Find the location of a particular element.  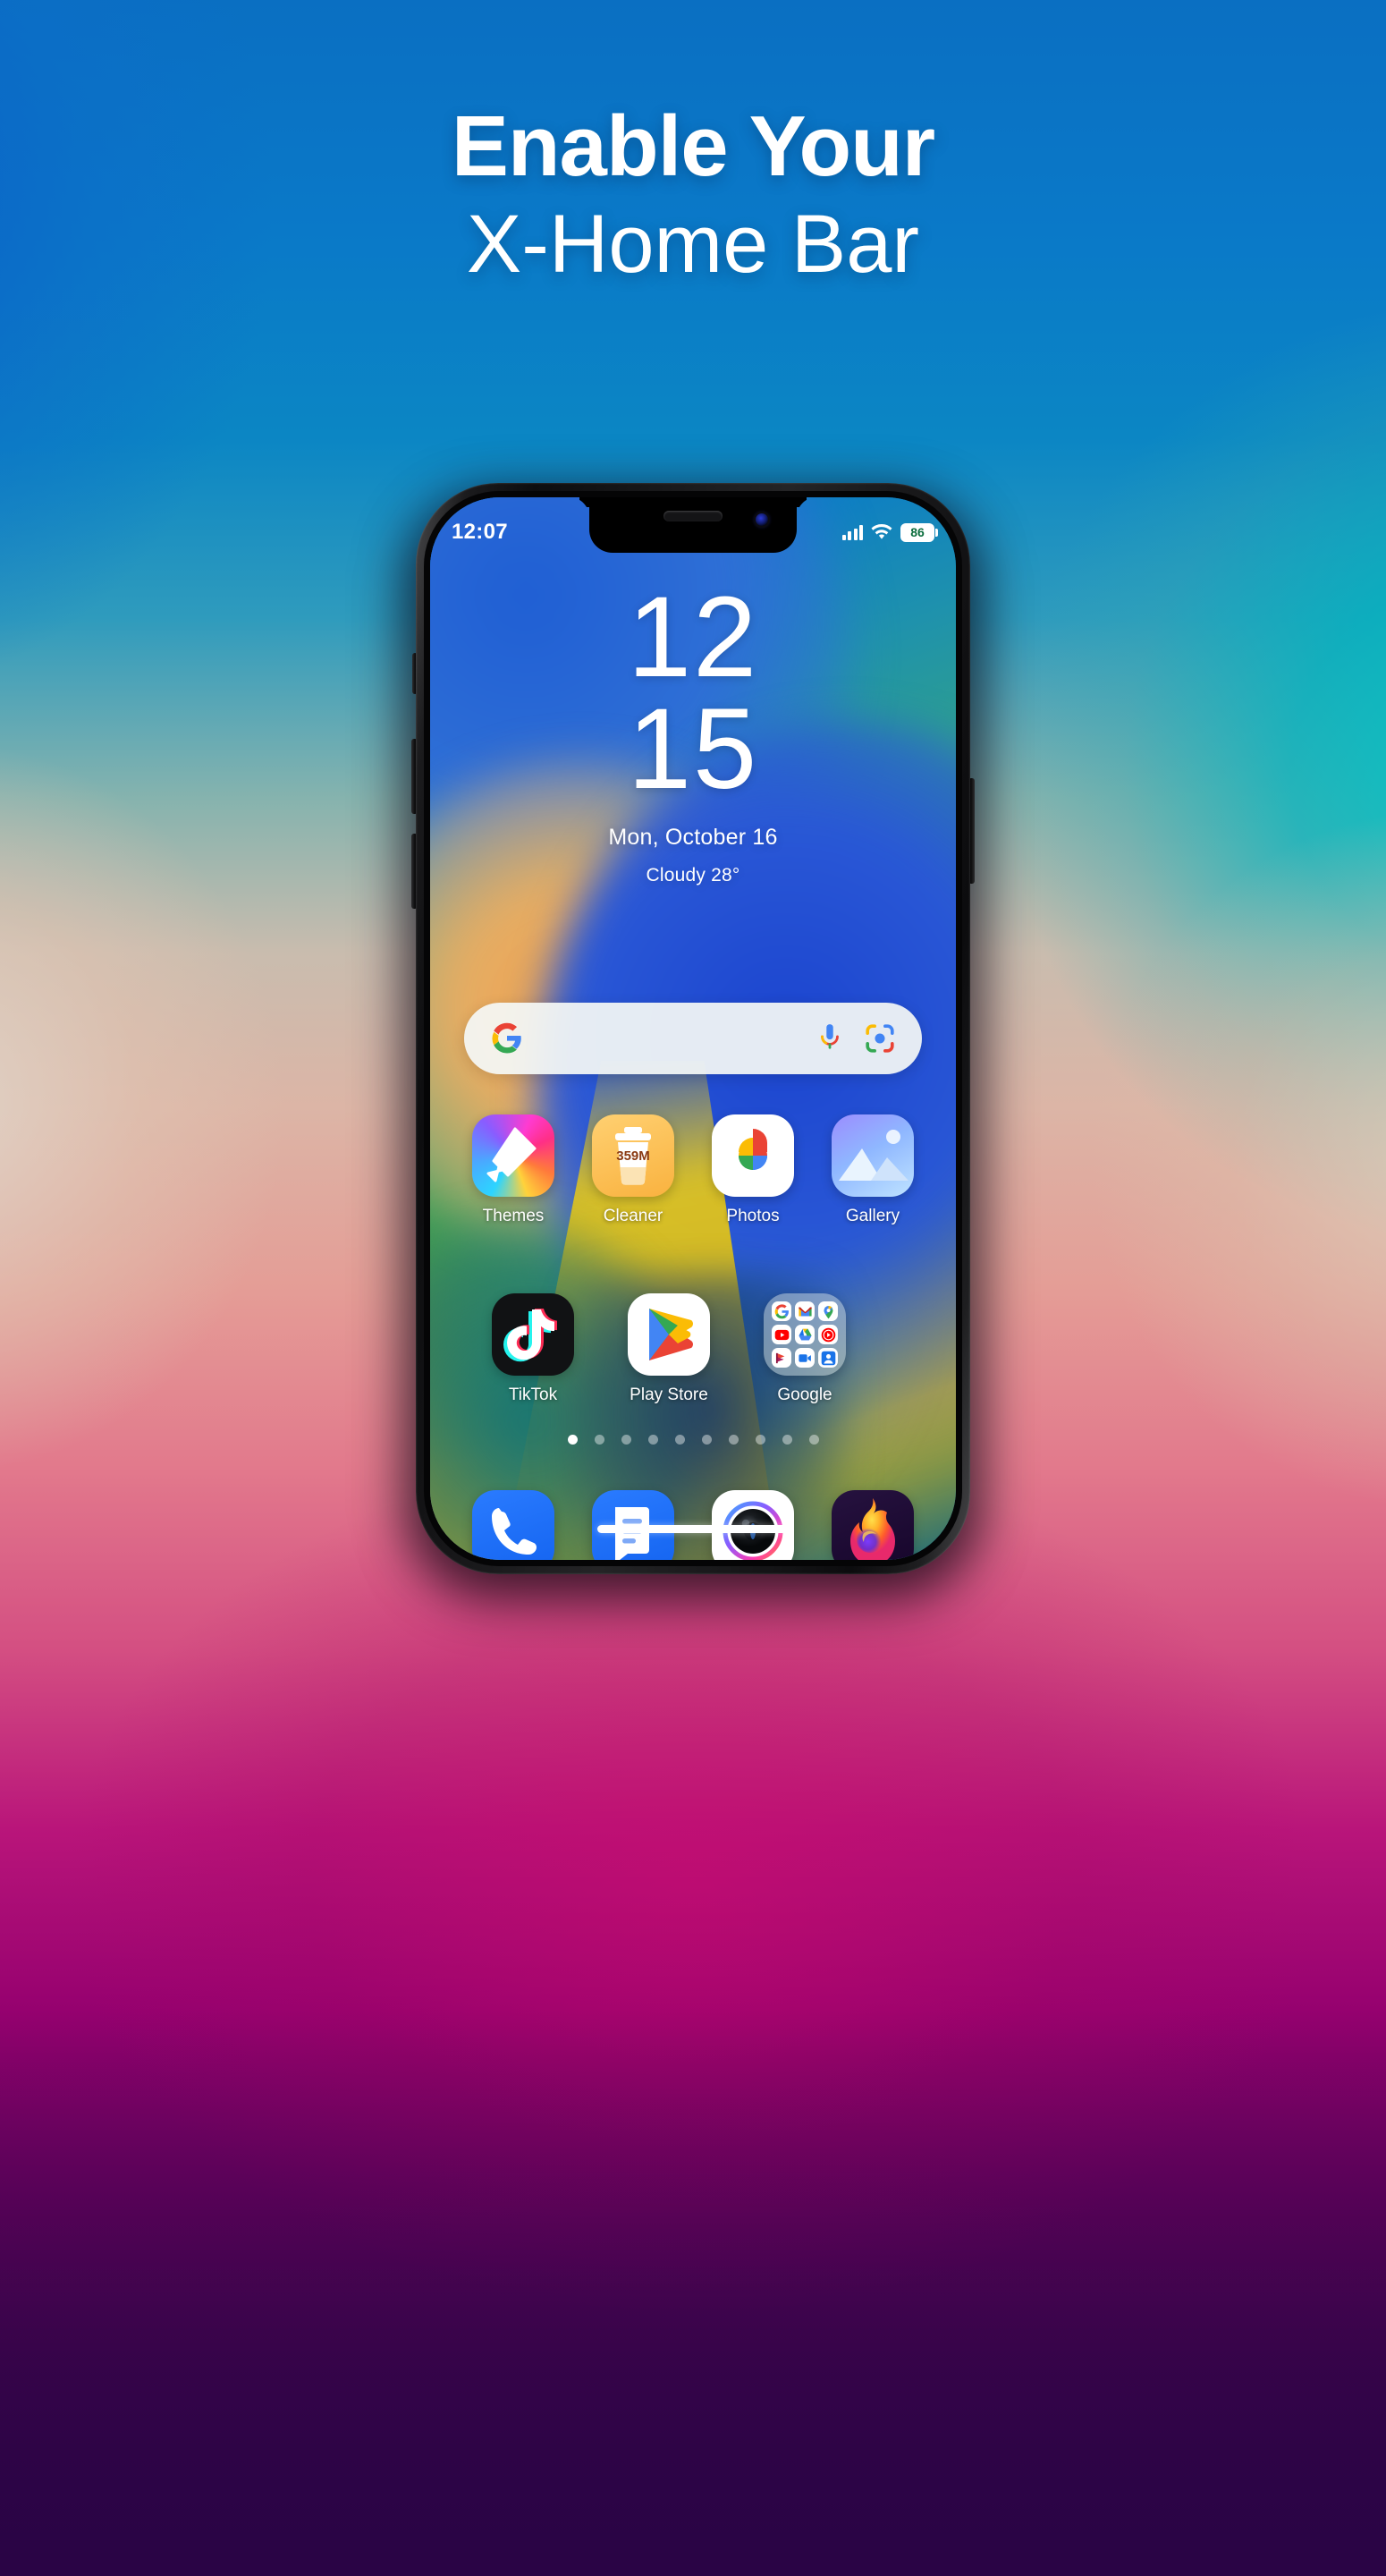

clock-widget: 12 15 Mon, October 16 Cloudy 28° is located at coordinates (693, 729).